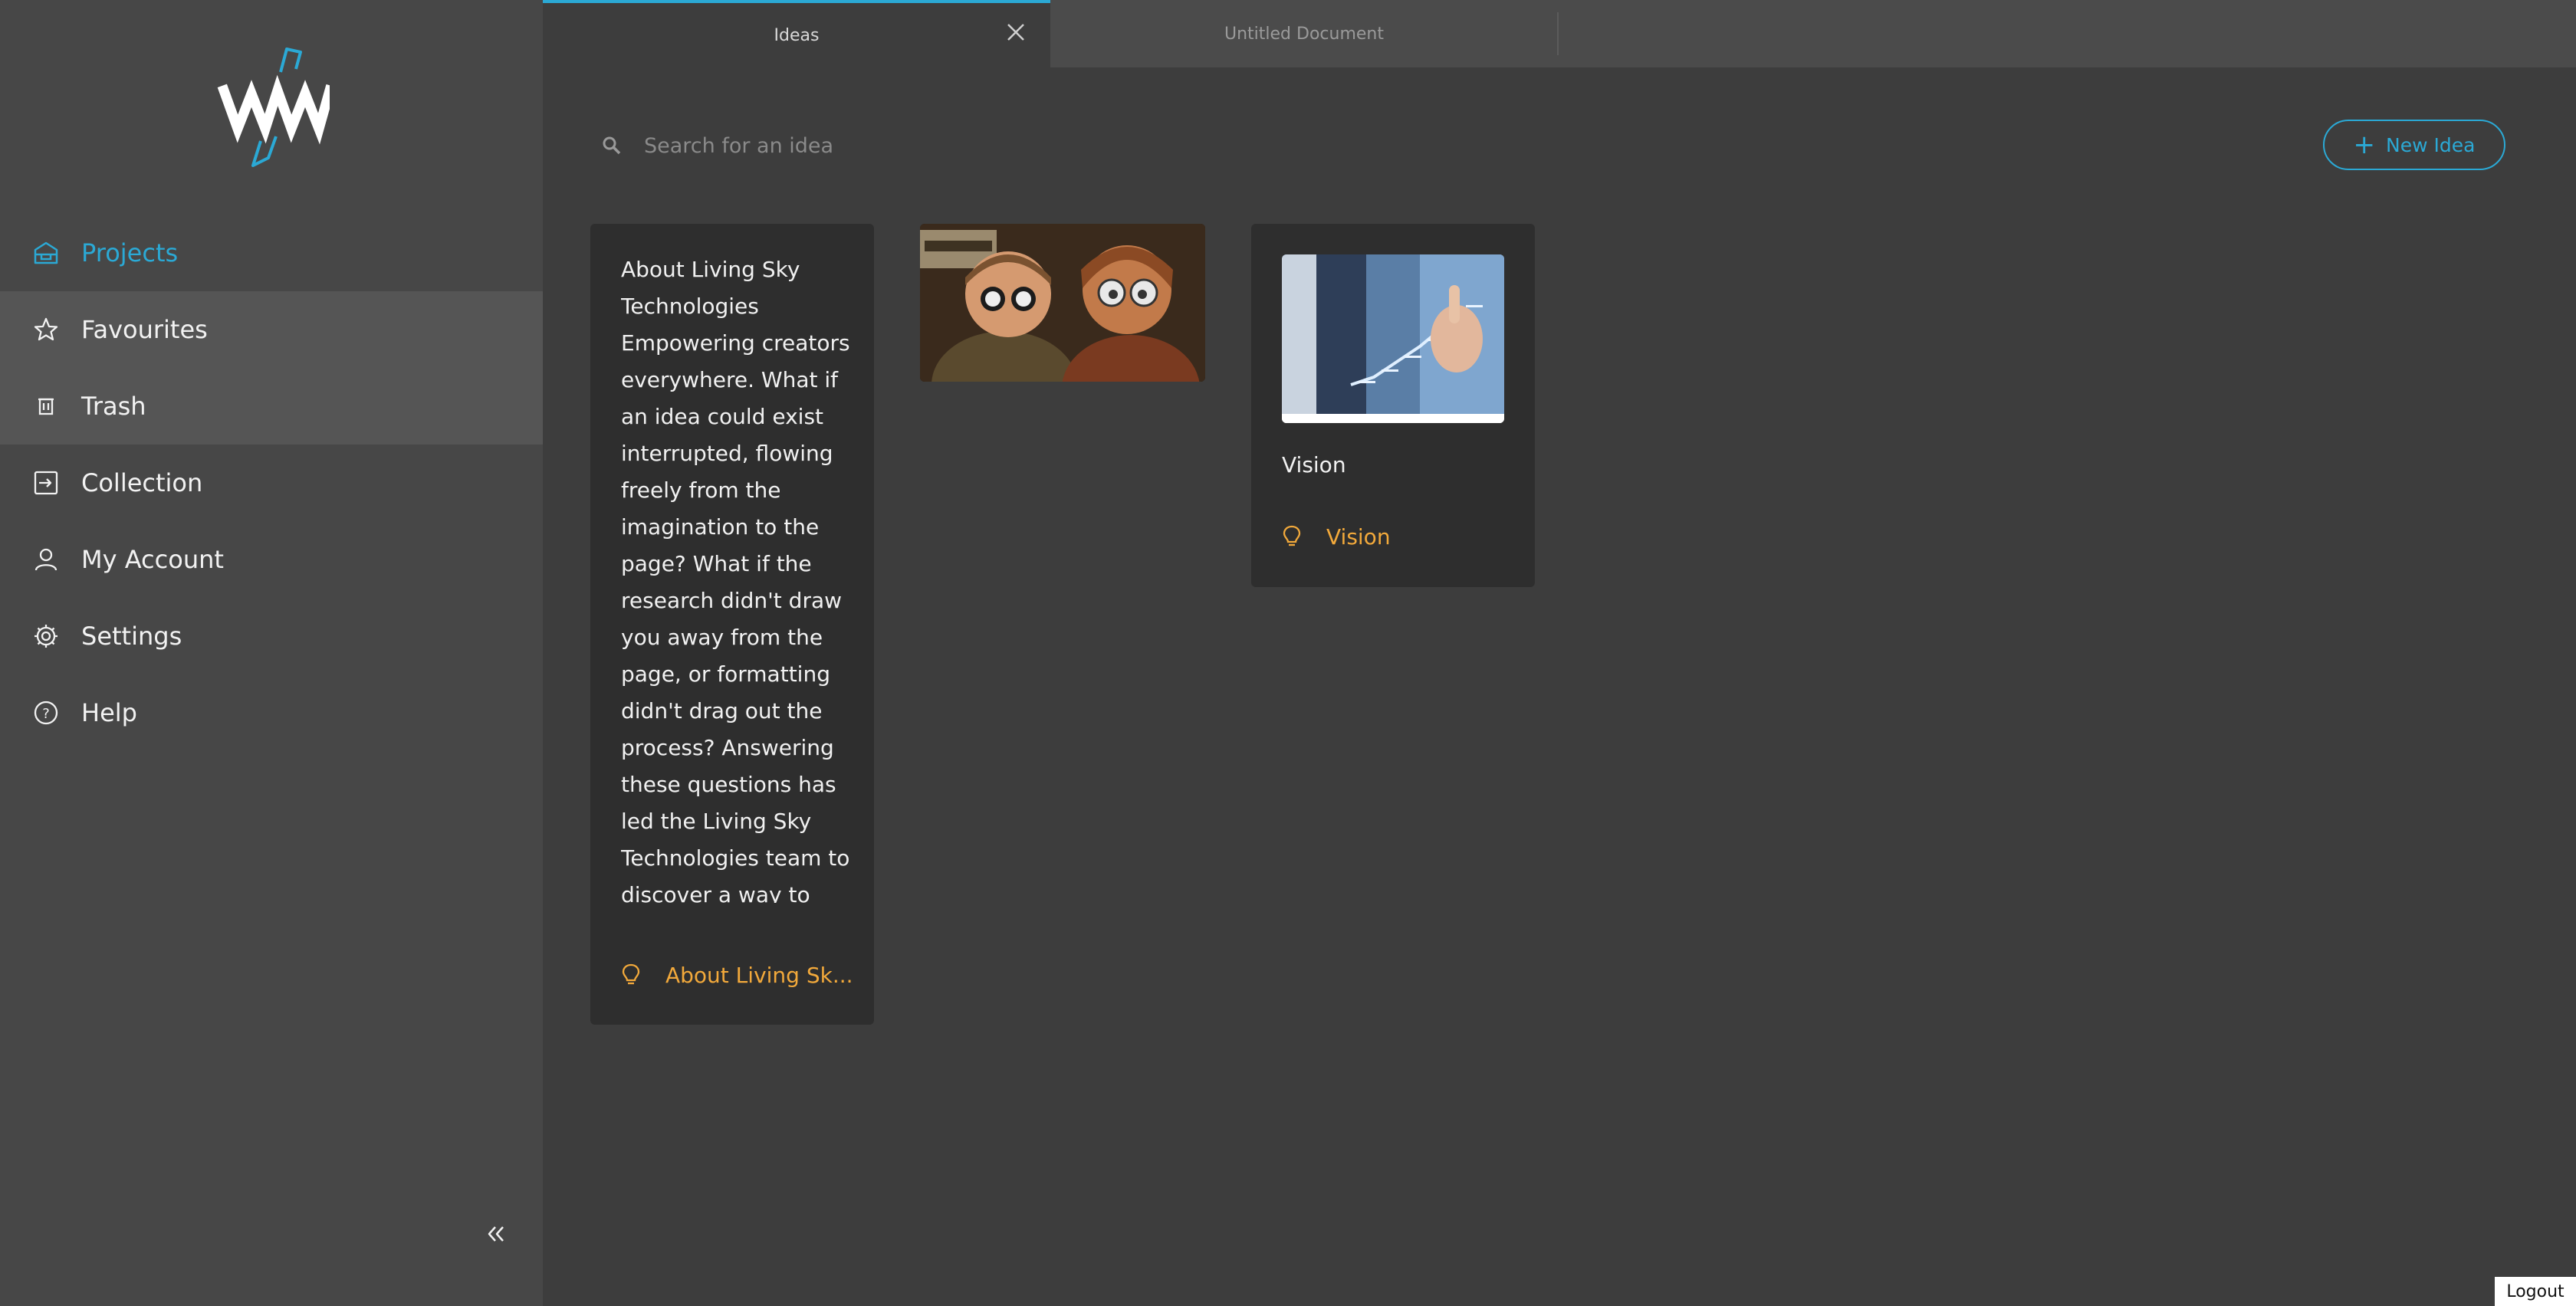  I want to click on double-chevron-left-icon, so click(496, 1236).